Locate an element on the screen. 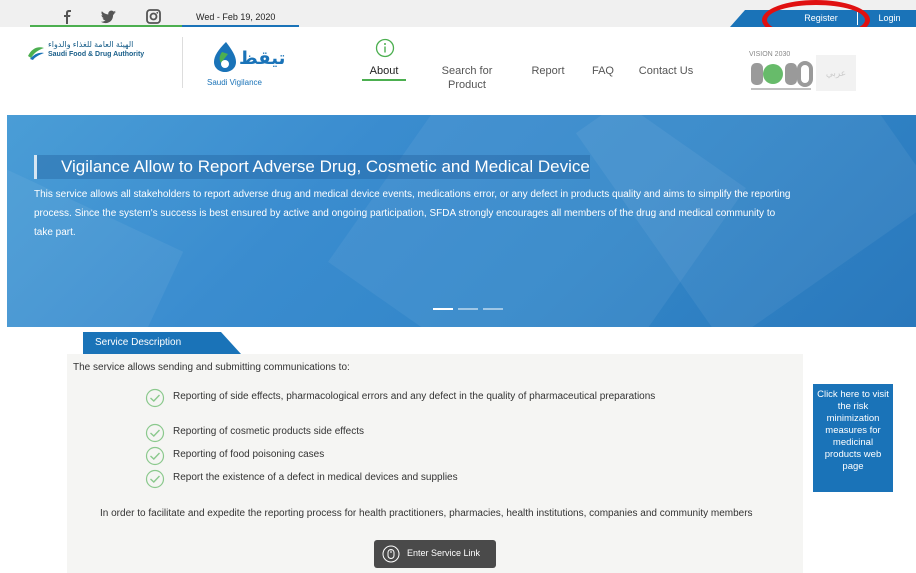 The width and height of the screenshot is (916, 573). language-toggle: عربي is located at coordinates (836, 73).